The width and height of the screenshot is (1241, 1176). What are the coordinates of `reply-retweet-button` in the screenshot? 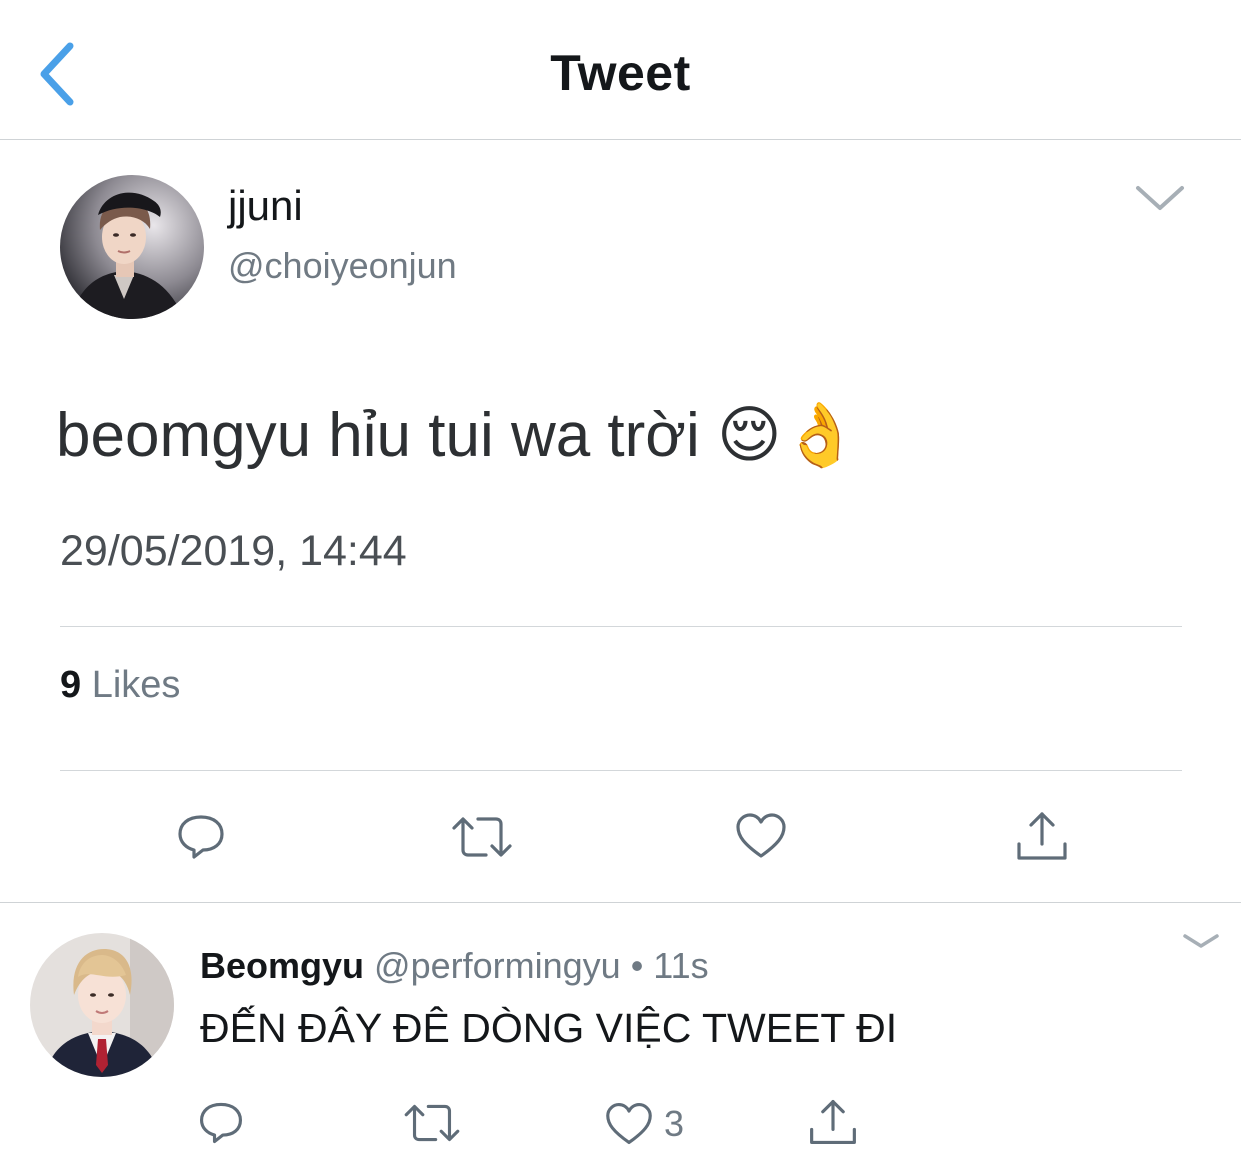 It's located at (432, 1123).